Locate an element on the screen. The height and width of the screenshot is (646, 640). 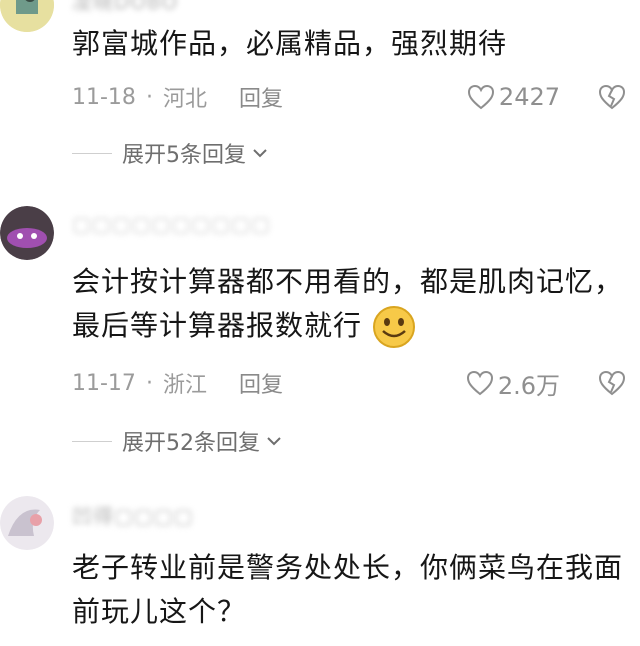
comment-text: 会计按计算器都不用看的，都是肌肉记忆，最后等计算器报数就行 is located at coordinates (352, 304).